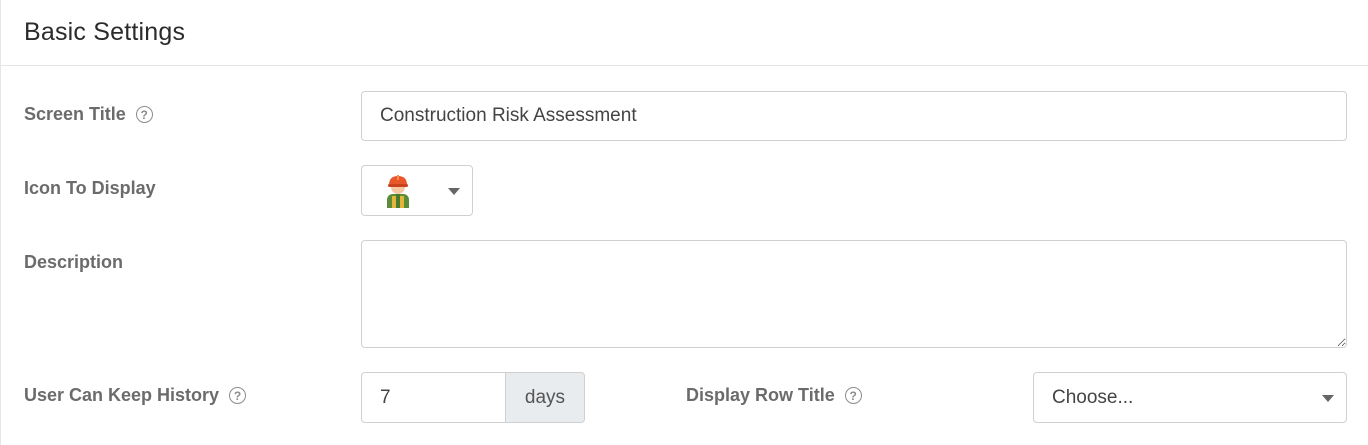  Describe the element at coordinates (854, 116) in the screenshot. I see `screen-title-input` at that location.